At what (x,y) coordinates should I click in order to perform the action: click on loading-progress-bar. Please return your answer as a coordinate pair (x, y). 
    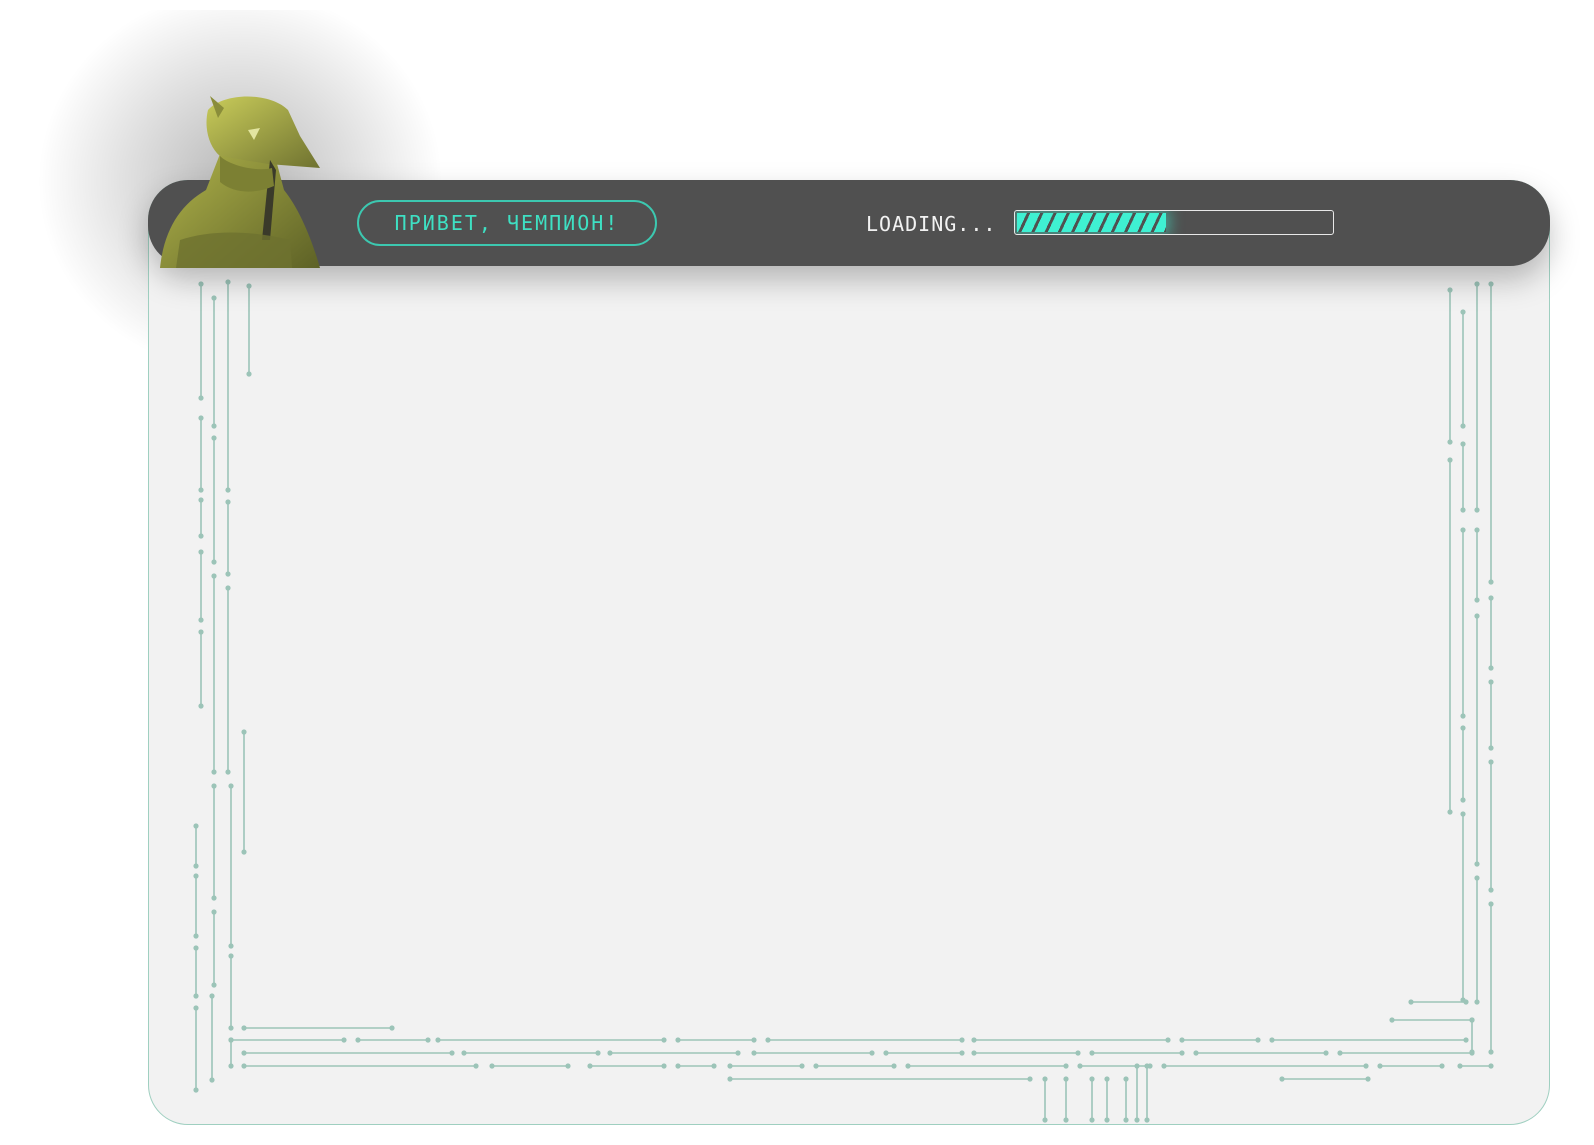
    Looking at the image, I should click on (1174, 222).